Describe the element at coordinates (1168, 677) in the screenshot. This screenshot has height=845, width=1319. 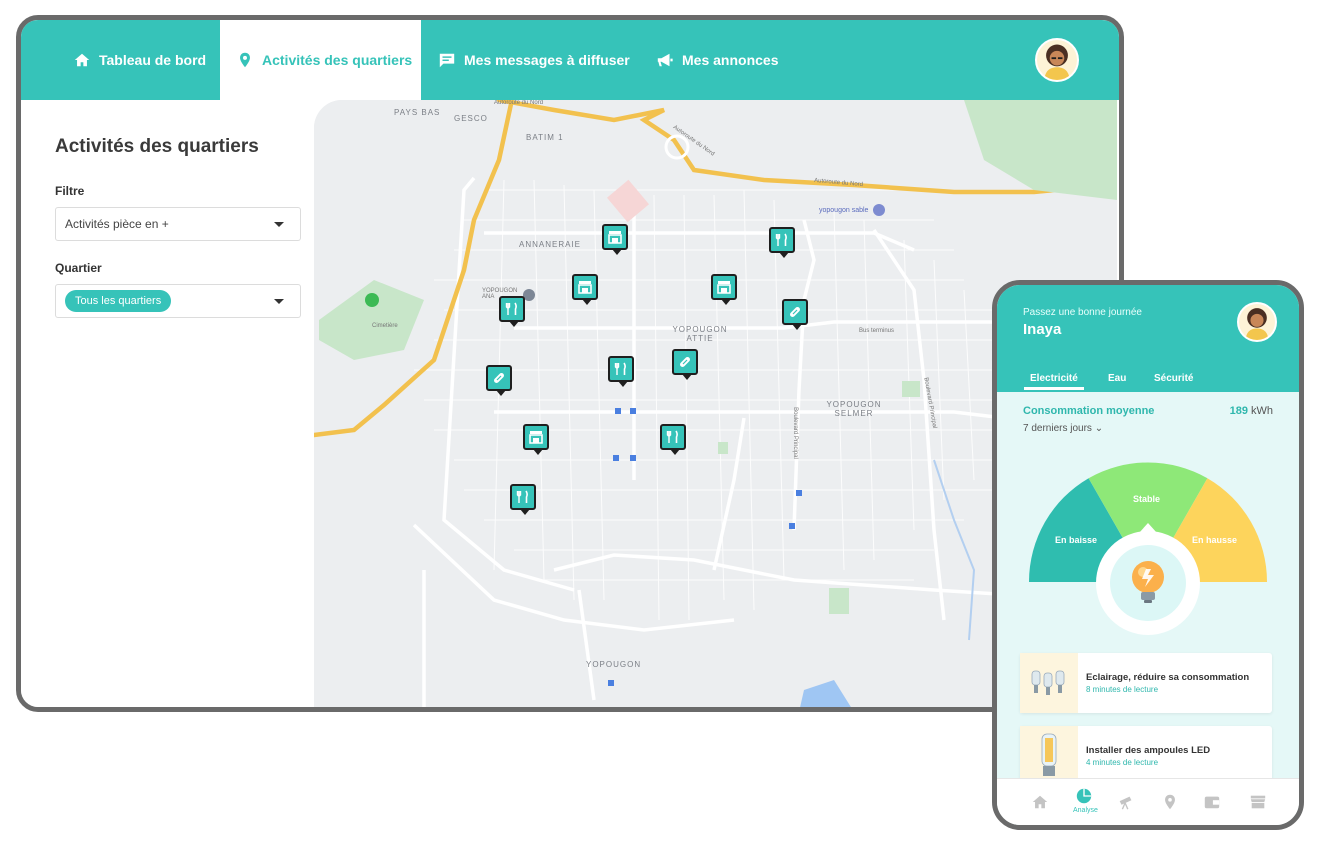
I see `article-title: Eclairage, réduire sa consommation` at that location.